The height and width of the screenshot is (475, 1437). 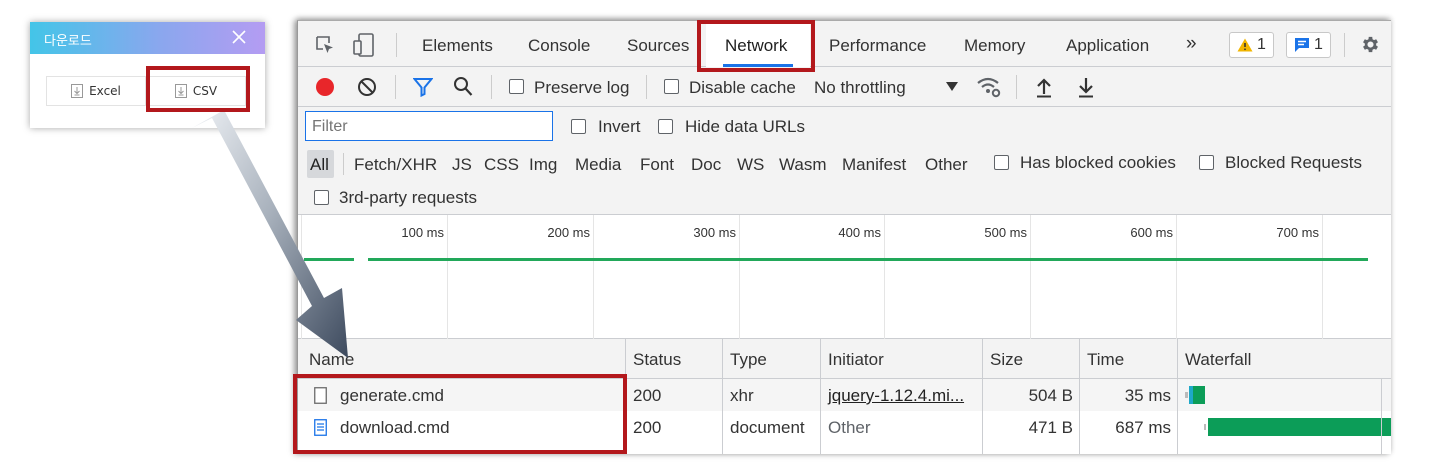 What do you see at coordinates (457, 46) in the screenshot?
I see `tab-elements: Elements` at bounding box center [457, 46].